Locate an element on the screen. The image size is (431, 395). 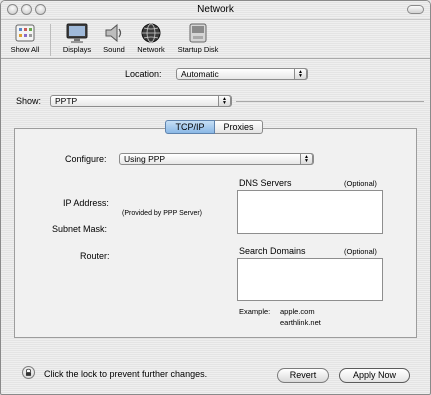
toolbar-displays: Displays is located at coordinates (77, 38).